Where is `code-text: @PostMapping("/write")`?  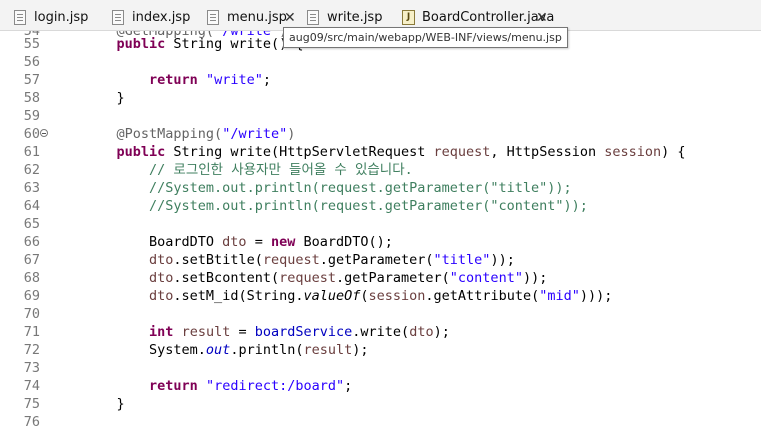
code-text: @PostMapping("/write") is located at coordinates (190, 134).